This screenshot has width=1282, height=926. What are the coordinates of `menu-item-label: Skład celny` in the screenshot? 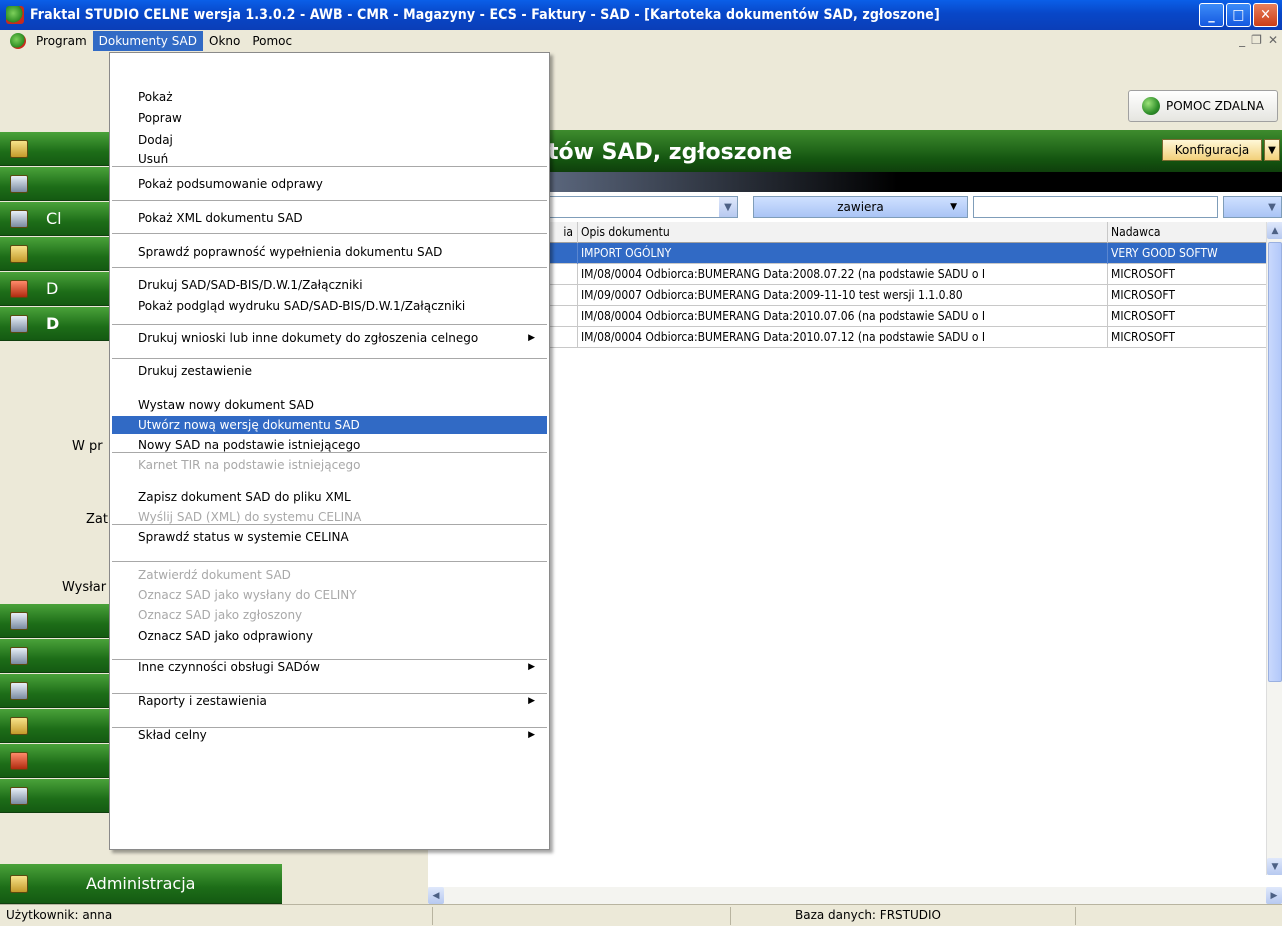 It's located at (172, 735).